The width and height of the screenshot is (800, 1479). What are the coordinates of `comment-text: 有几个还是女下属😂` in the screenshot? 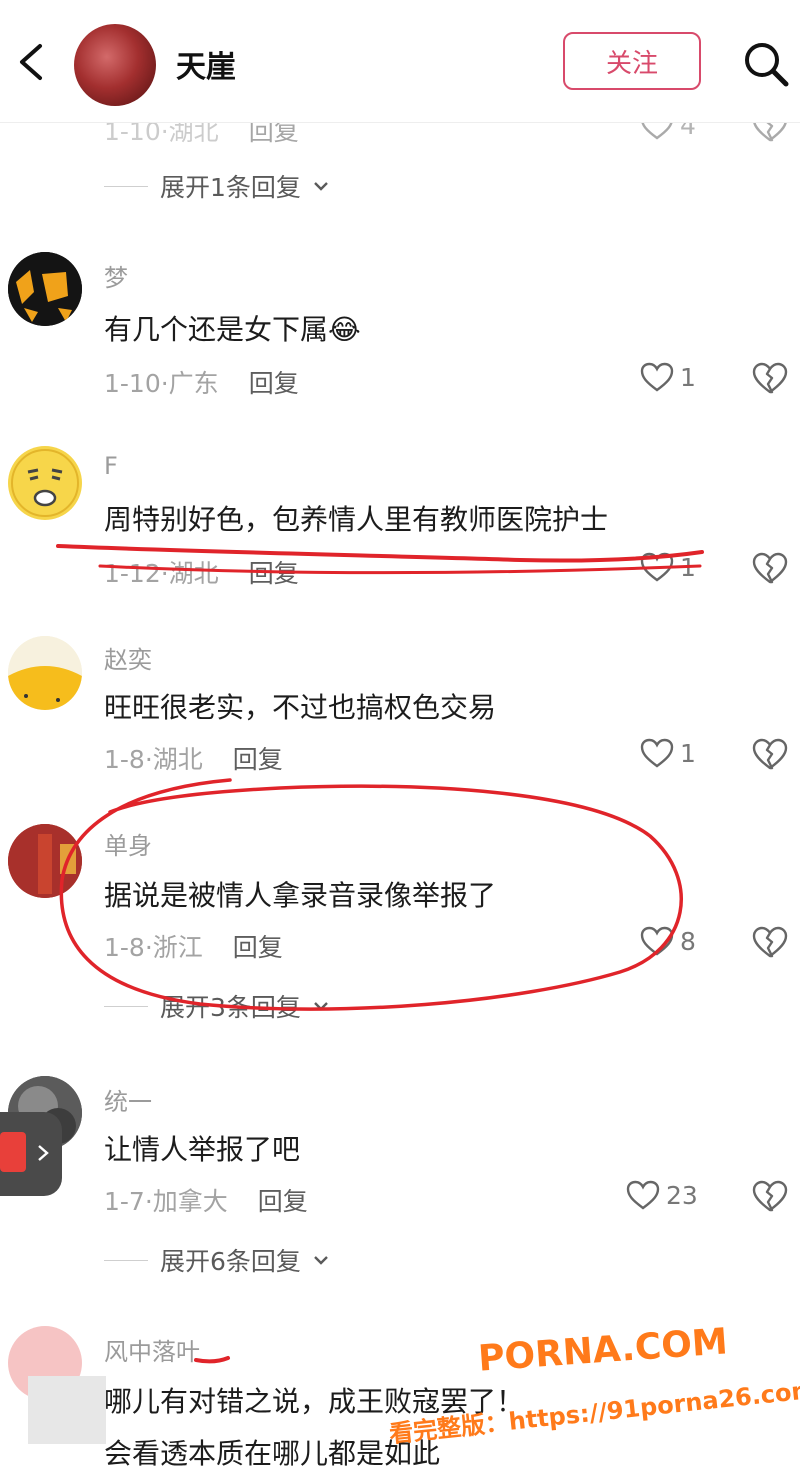 It's located at (232, 329).